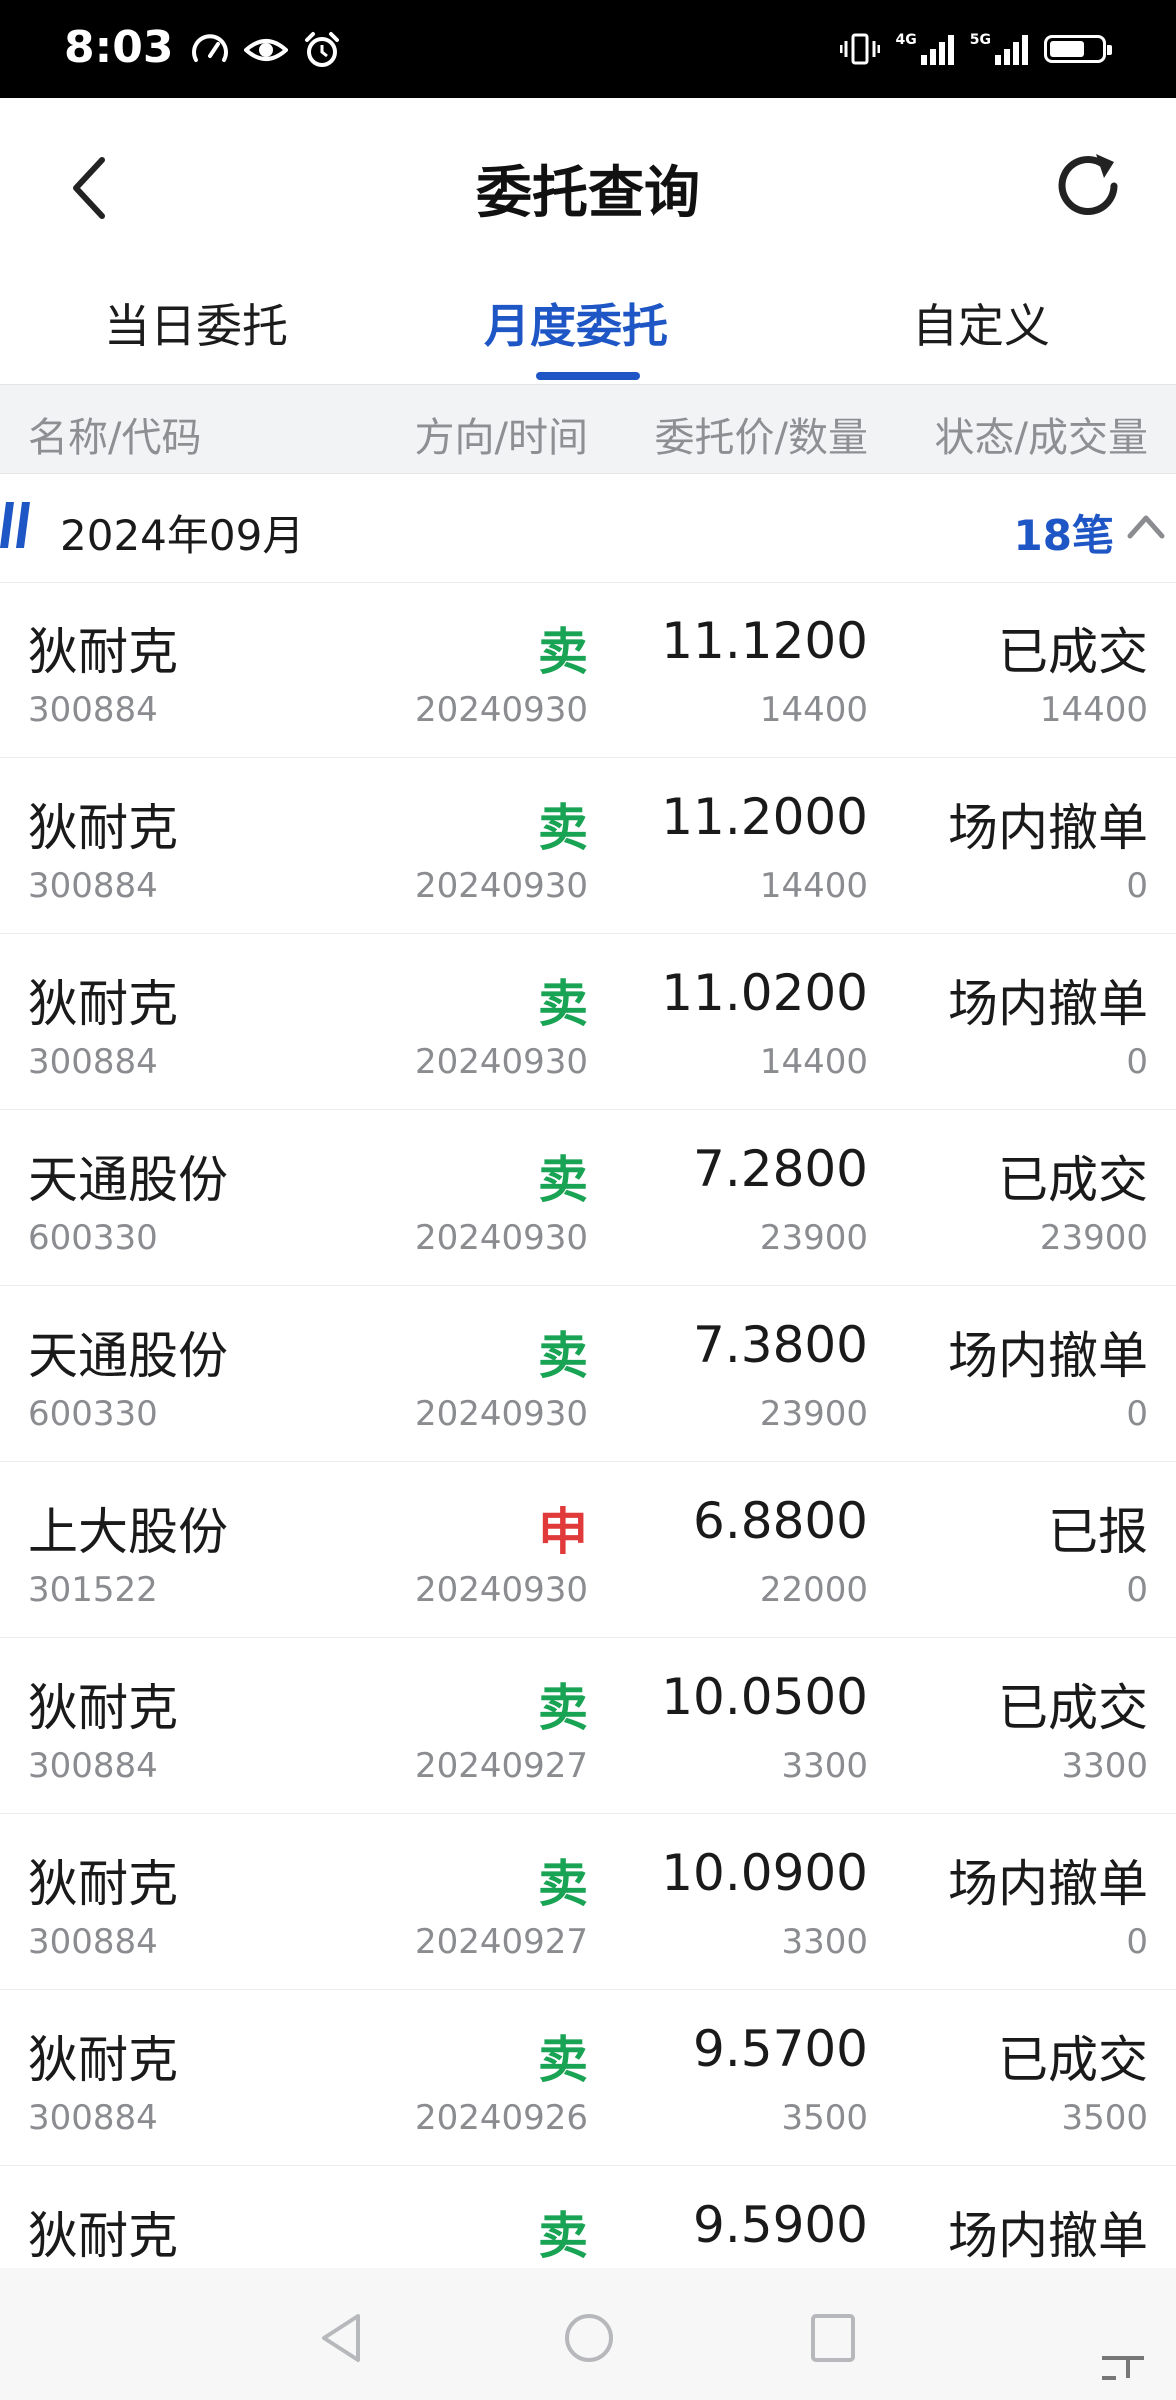 The image size is (1176, 2400). What do you see at coordinates (501, 2118) in the screenshot?
I see `order-date: 20240926` at bounding box center [501, 2118].